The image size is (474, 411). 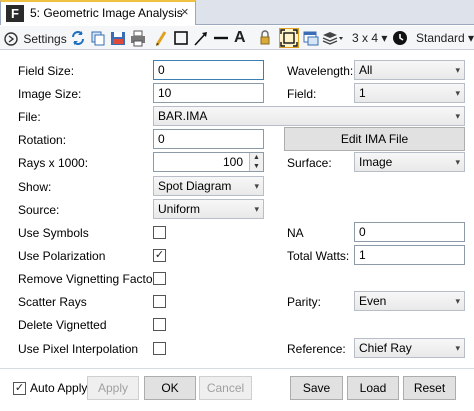 I want to click on remove-vignetting-label: Remove Vignetting Factors, so click(x=90, y=279).